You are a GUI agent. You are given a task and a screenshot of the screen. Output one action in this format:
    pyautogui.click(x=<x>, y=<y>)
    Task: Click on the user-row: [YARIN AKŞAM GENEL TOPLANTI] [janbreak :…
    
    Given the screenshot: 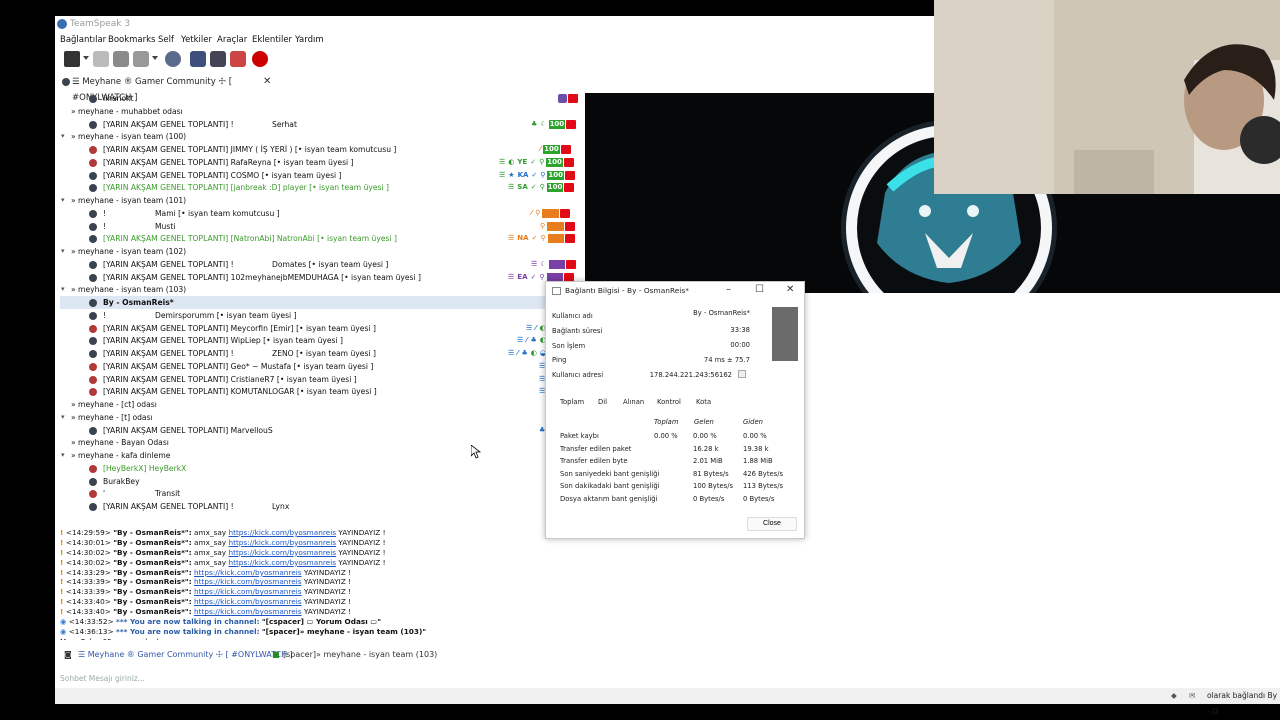 What is the action you would take?
    pyautogui.click(x=320, y=187)
    